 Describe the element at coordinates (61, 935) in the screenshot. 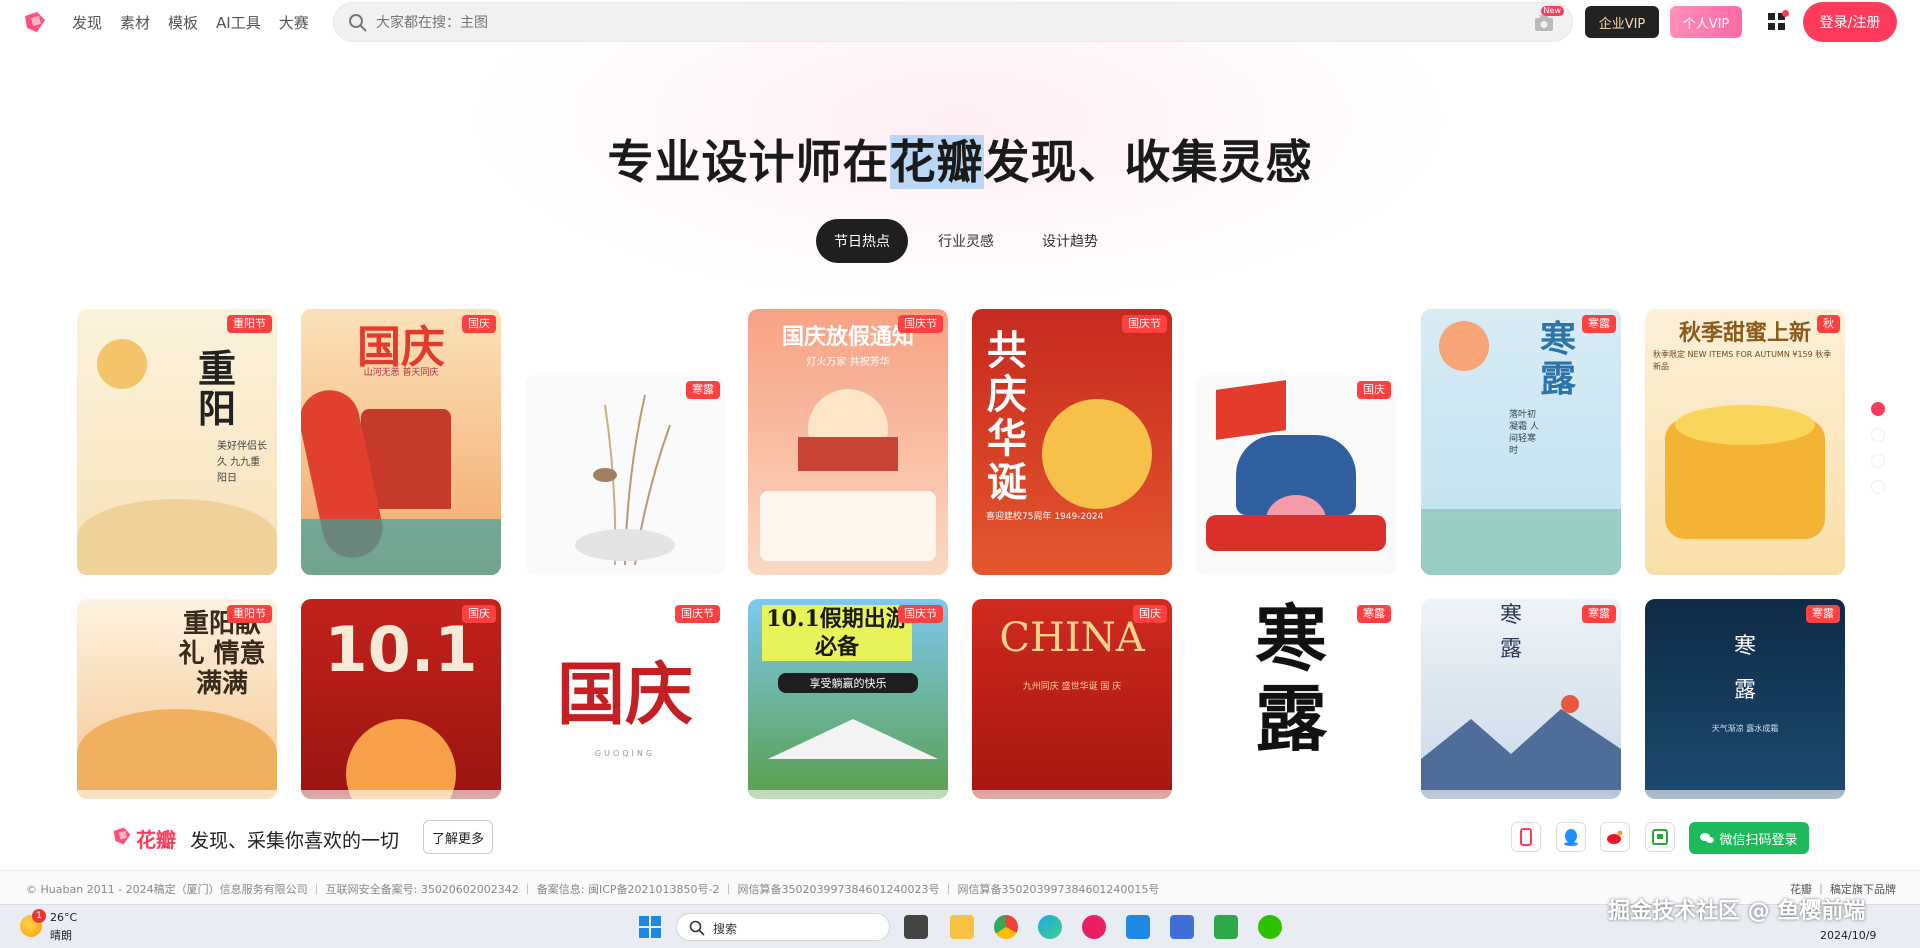

I see `weather-description: 晴朗` at that location.